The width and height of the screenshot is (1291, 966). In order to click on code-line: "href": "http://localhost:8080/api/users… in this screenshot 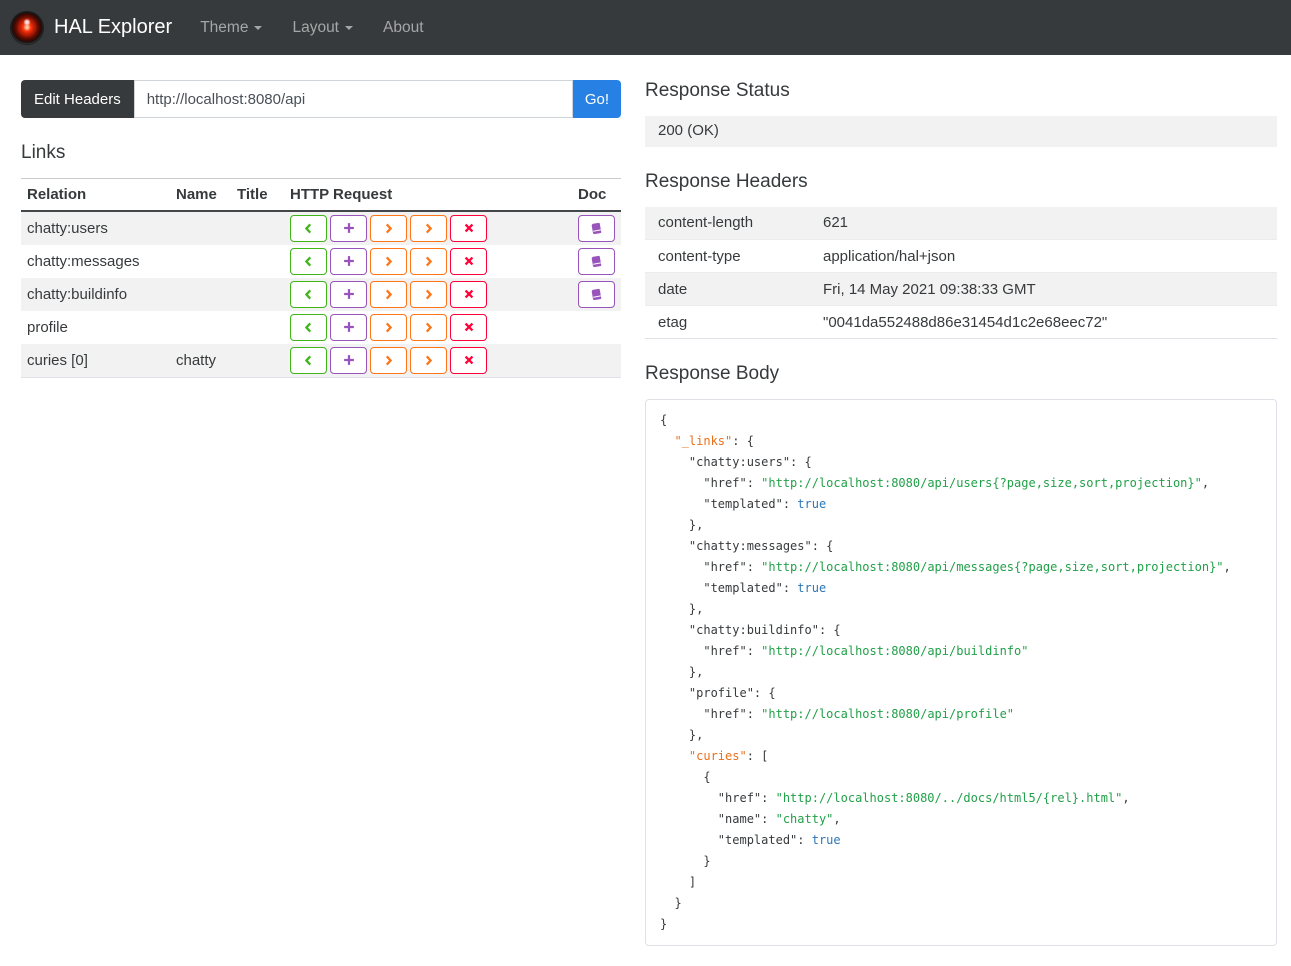, I will do `click(964, 483)`.